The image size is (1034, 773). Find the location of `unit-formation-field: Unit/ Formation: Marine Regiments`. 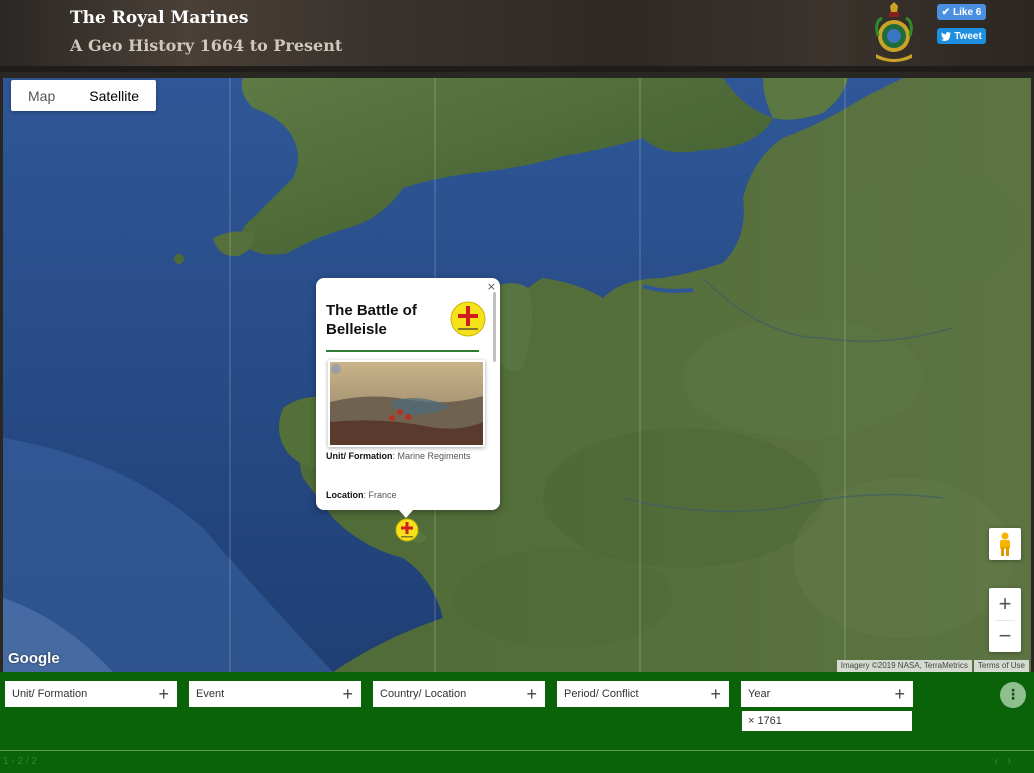

unit-formation-field: Unit/ Formation: Marine Regiments is located at coordinates (406, 456).